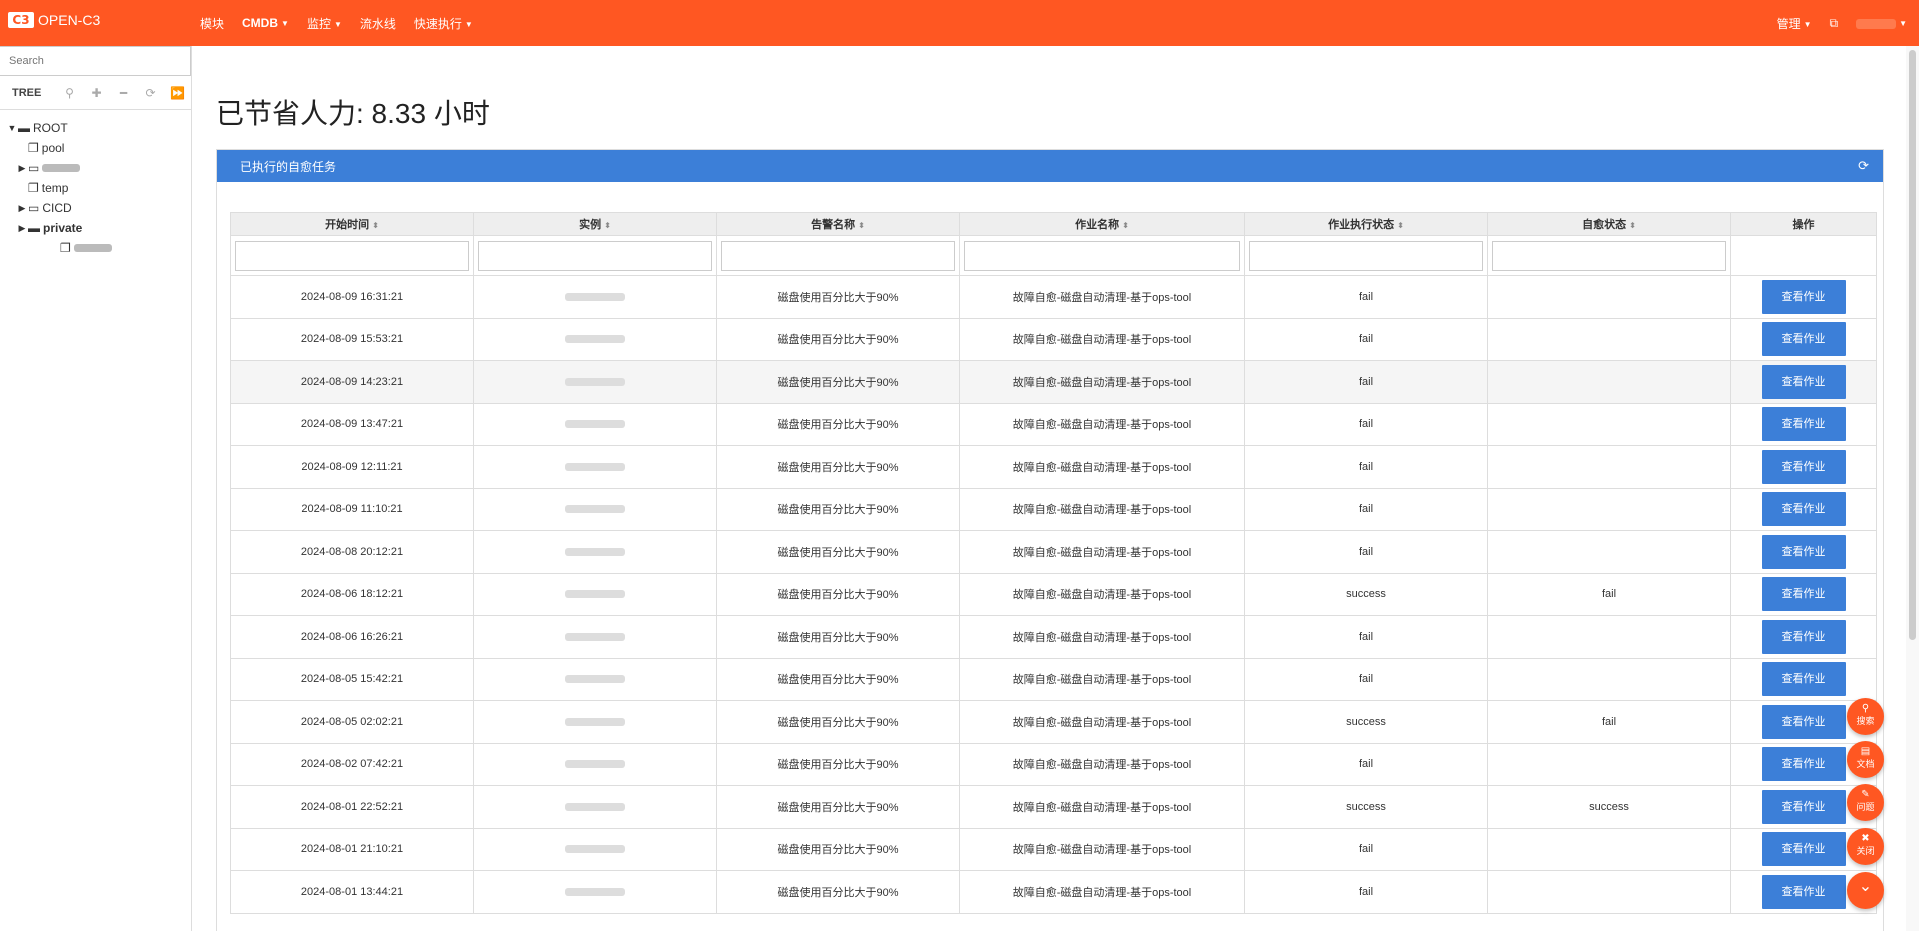 This screenshot has height=931, width=1919. What do you see at coordinates (1881, 23) in the screenshot?
I see `user-menu: ▼` at bounding box center [1881, 23].